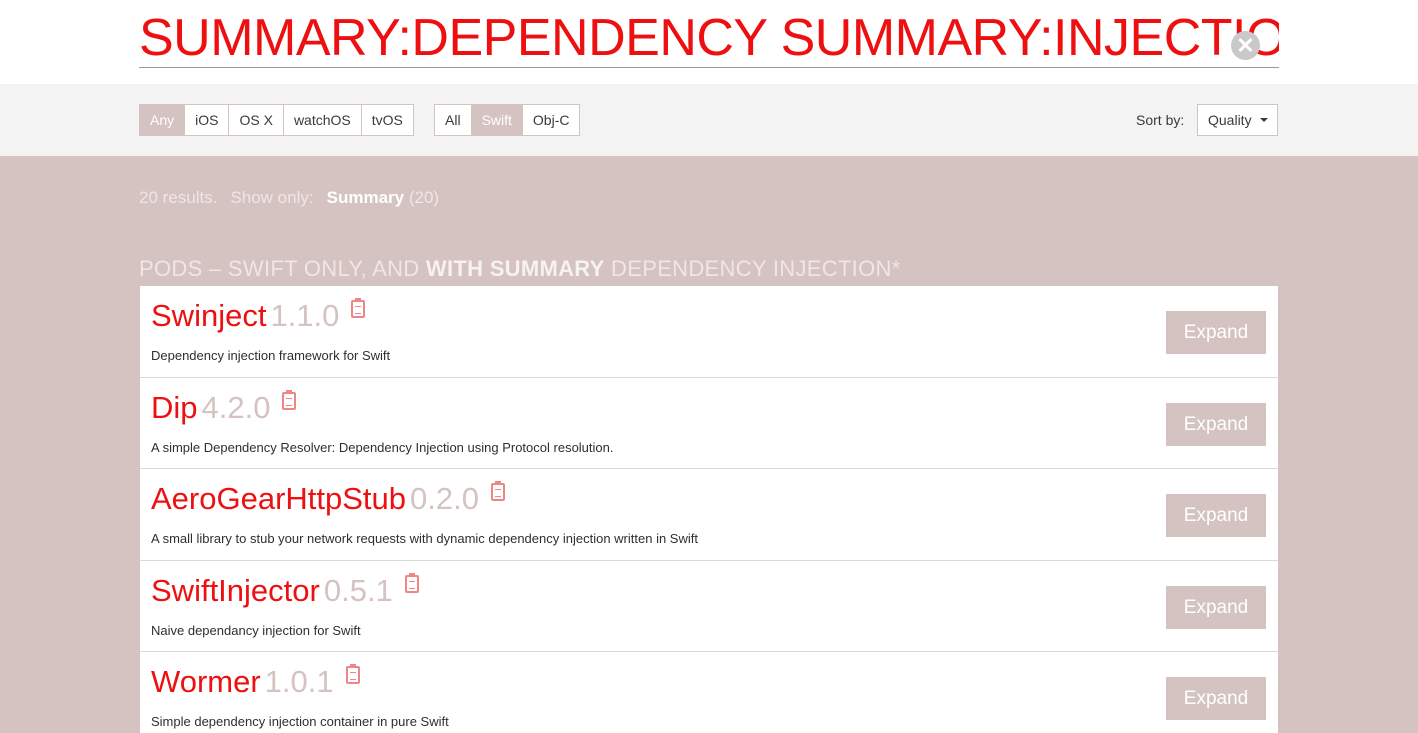 This screenshot has width=1418, height=733. What do you see at coordinates (1230, 120) in the screenshot?
I see `sort-value: Quality` at bounding box center [1230, 120].